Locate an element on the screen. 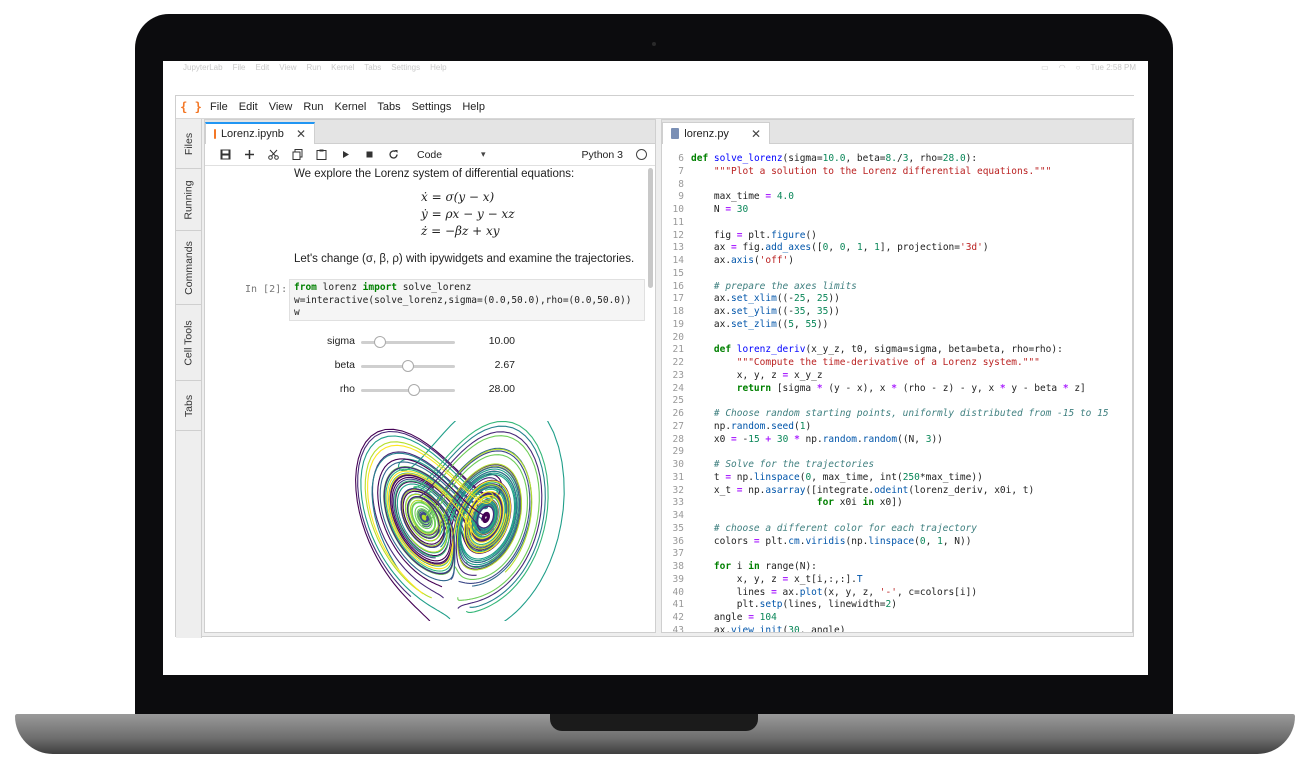 This screenshot has width=1308, height=774. spotlight-icon: ○ is located at coordinates (1078, 67).